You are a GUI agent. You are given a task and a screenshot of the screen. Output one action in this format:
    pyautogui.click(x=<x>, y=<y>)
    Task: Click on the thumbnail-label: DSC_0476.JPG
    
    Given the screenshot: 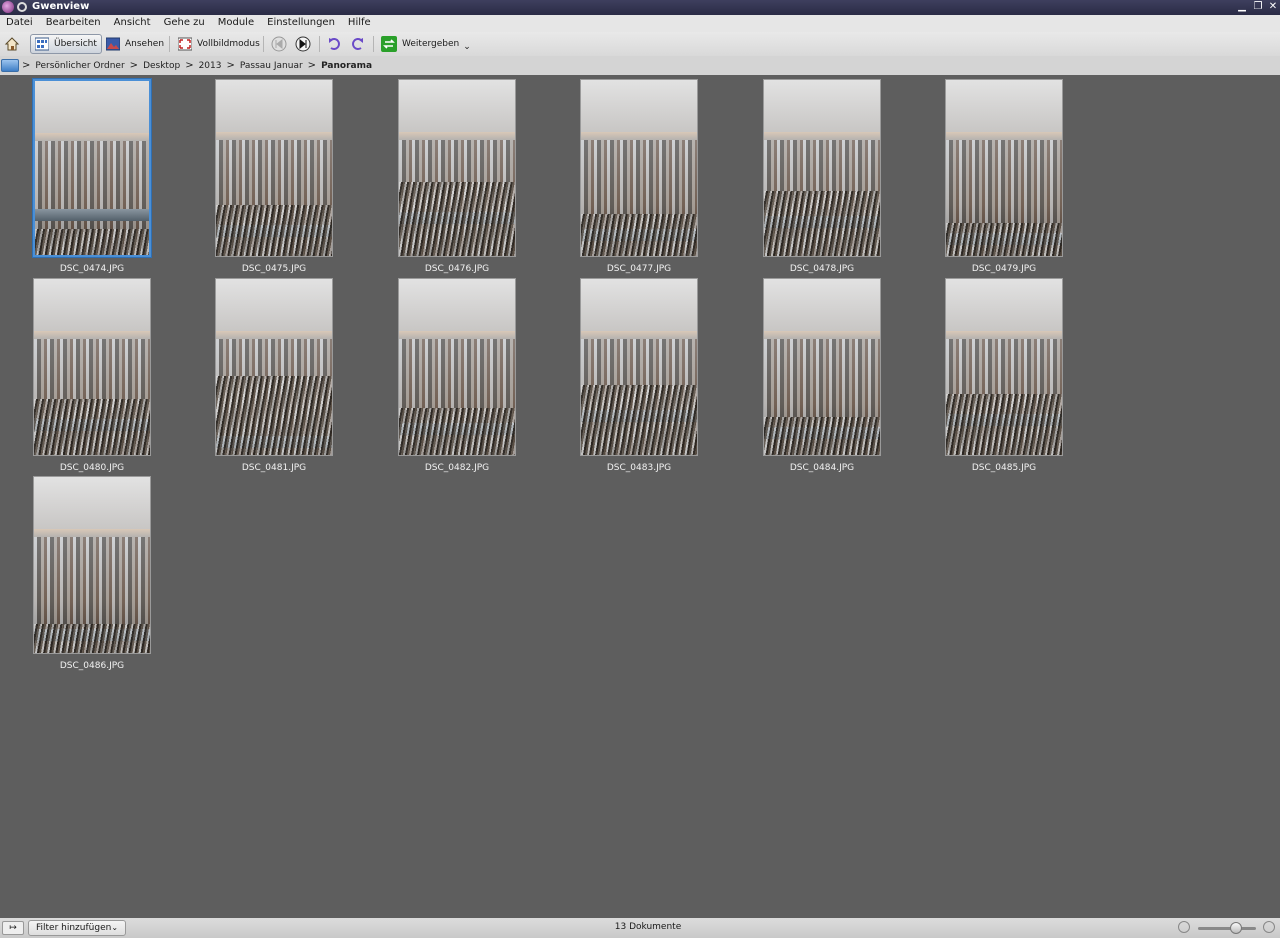 What is the action you would take?
    pyautogui.click(x=457, y=269)
    